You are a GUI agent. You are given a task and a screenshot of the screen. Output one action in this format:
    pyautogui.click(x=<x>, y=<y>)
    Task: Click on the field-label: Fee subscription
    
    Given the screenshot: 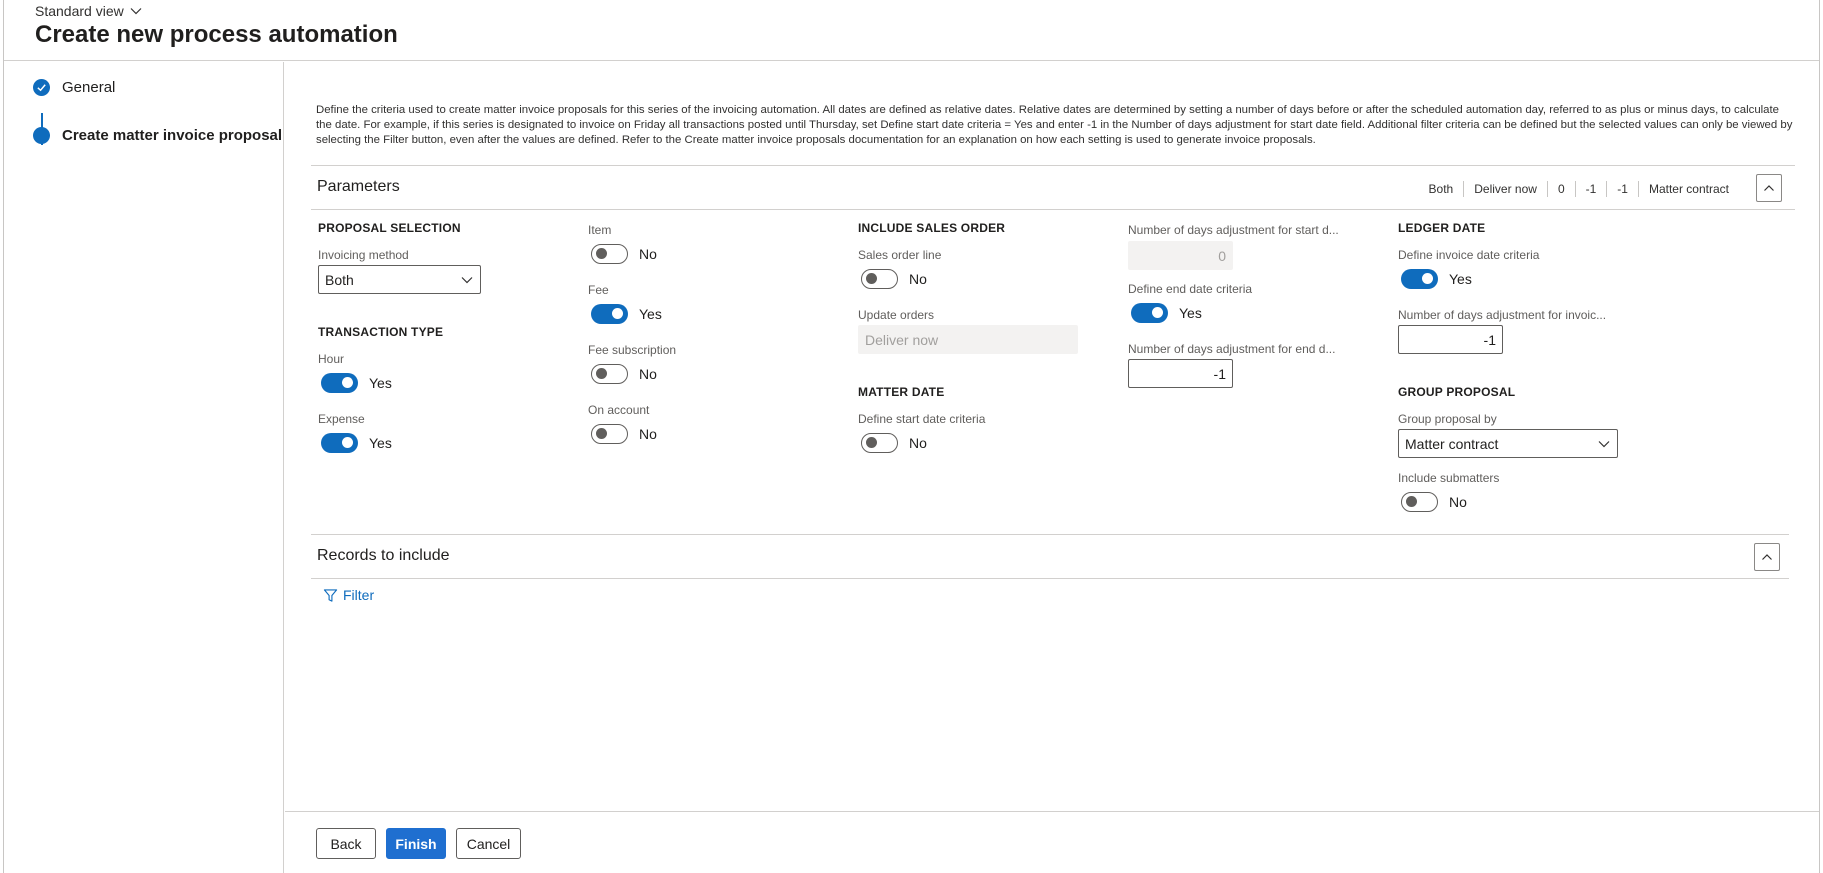 What is the action you would take?
    pyautogui.click(x=632, y=350)
    